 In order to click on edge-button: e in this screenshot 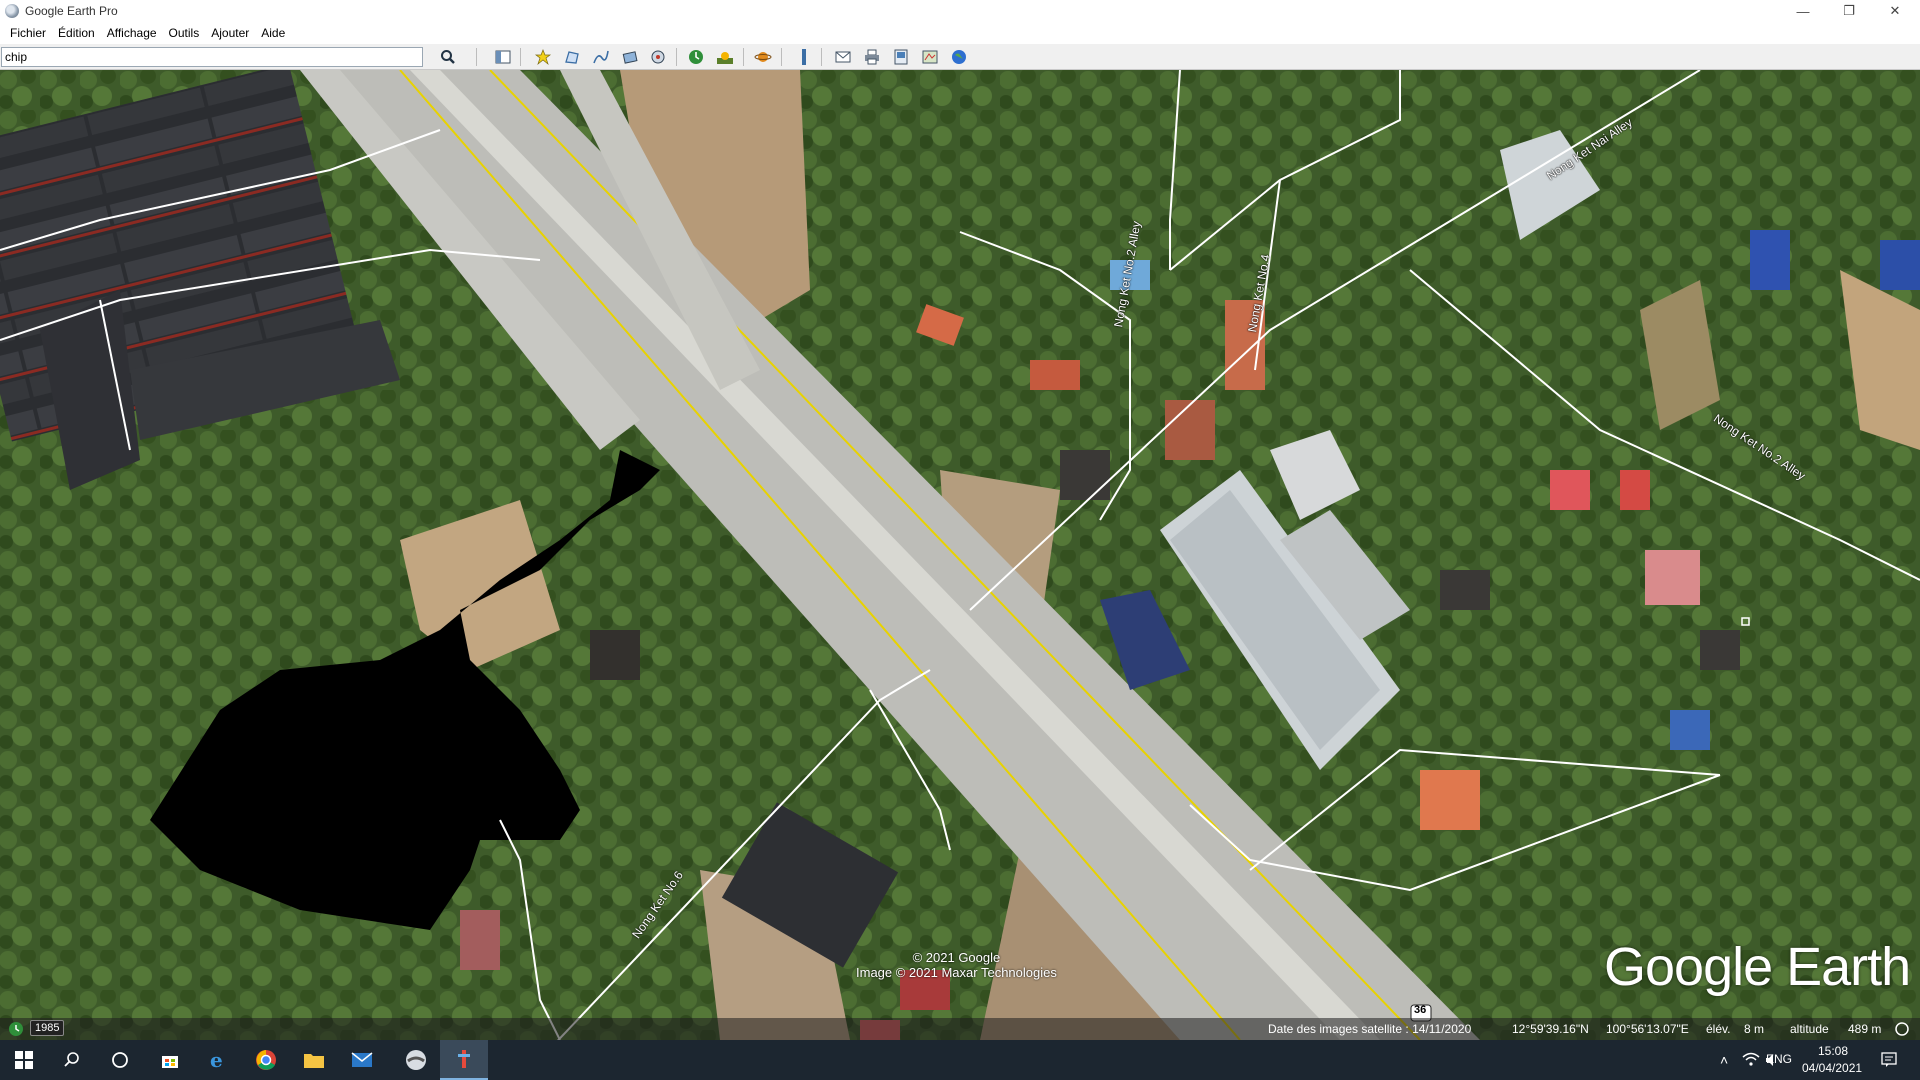, I will do `click(218, 1060)`.